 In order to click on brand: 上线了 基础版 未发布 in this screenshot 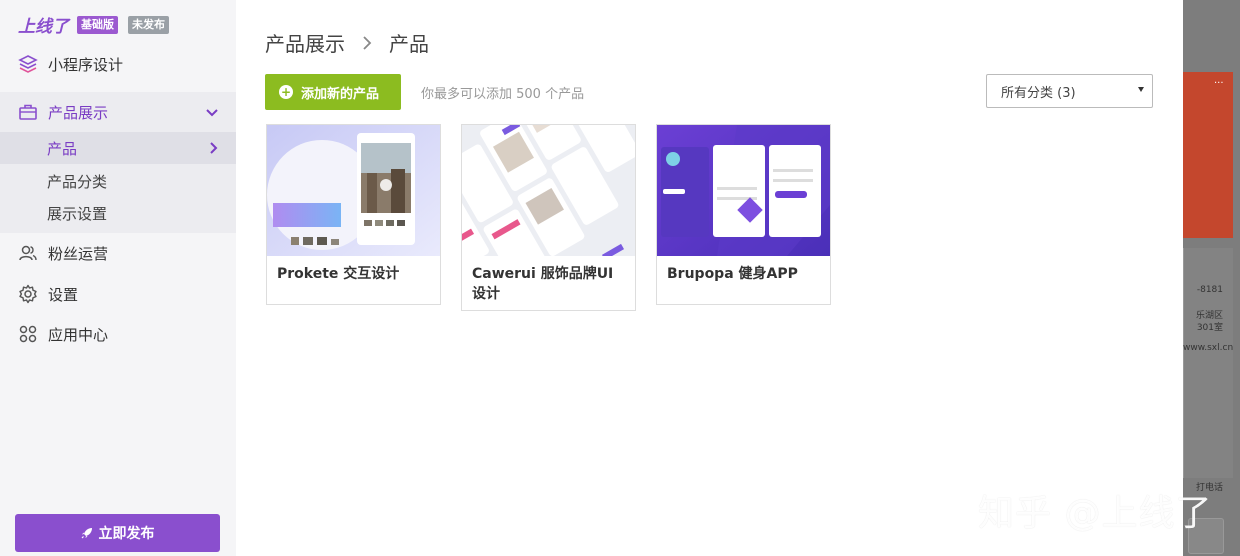, I will do `click(93, 24)`.